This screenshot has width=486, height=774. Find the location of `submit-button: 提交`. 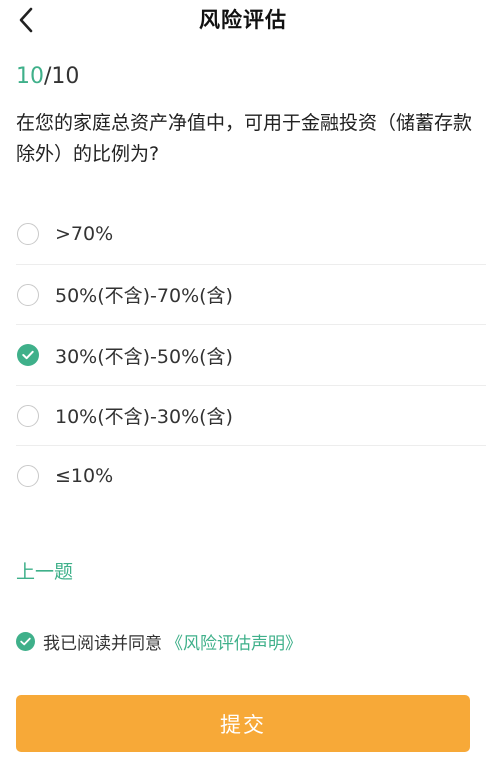

submit-button: 提交 is located at coordinates (243, 723).